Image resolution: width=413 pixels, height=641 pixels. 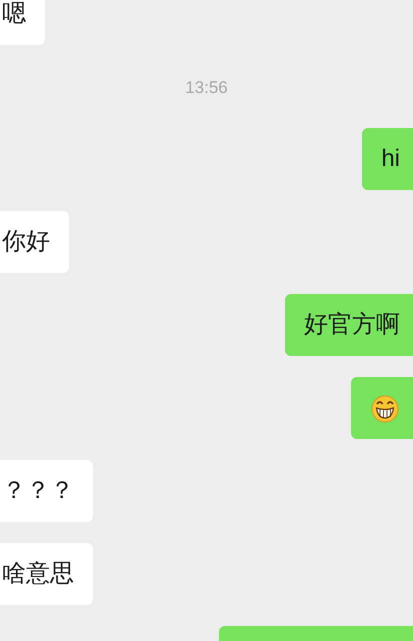 What do you see at coordinates (385, 408) in the screenshot?
I see `grinning-emoji-icon` at bounding box center [385, 408].